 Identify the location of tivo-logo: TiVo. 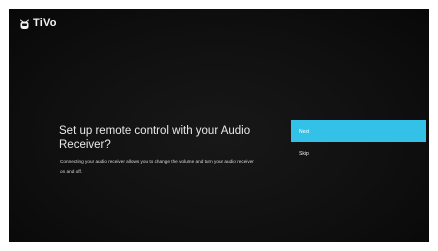
(38, 23).